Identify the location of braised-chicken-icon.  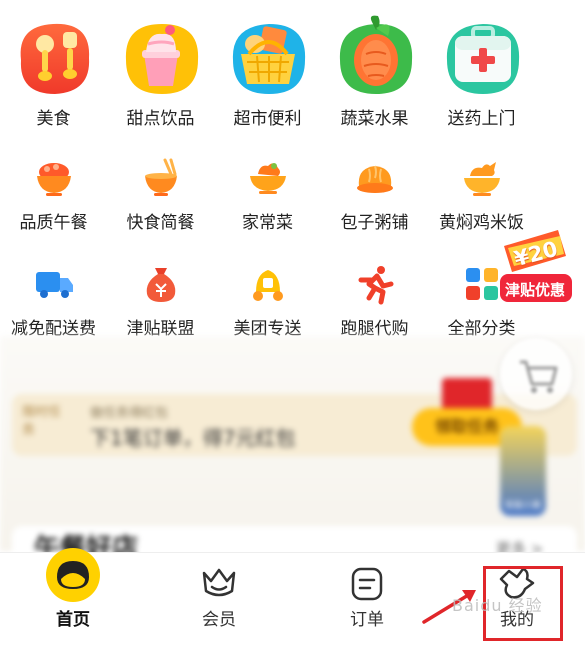
(481, 179).